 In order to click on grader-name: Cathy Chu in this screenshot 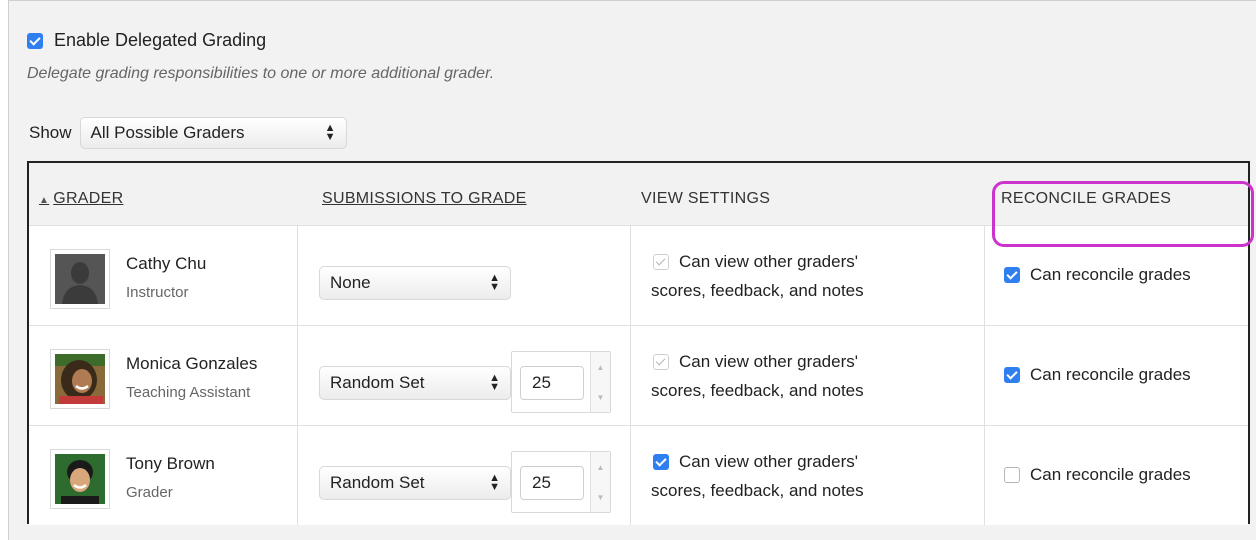, I will do `click(166, 263)`.